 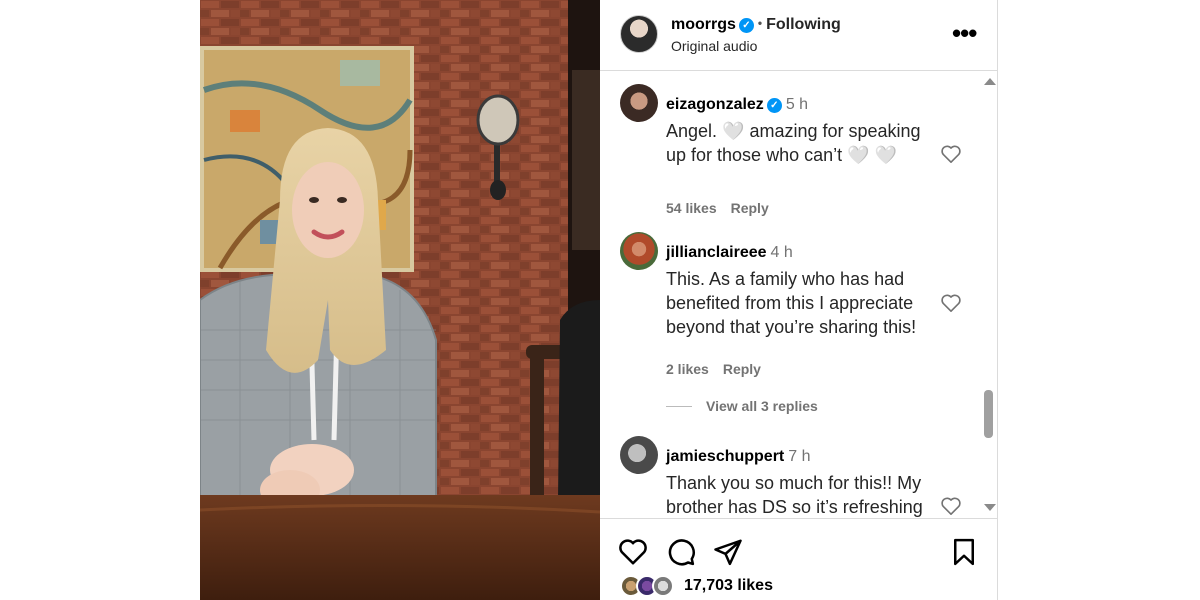 I want to click on comment-header: eizagonzalez ✓ 5 h, so click(x=737, y=105).